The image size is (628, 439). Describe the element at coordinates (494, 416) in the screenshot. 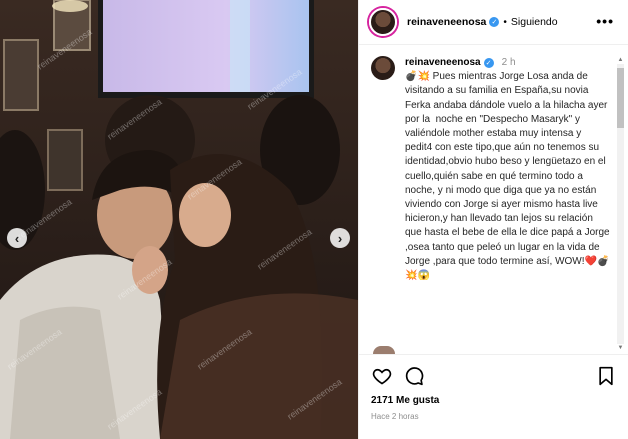

I see `post-timestamp: Hace 2 horas` at that location.